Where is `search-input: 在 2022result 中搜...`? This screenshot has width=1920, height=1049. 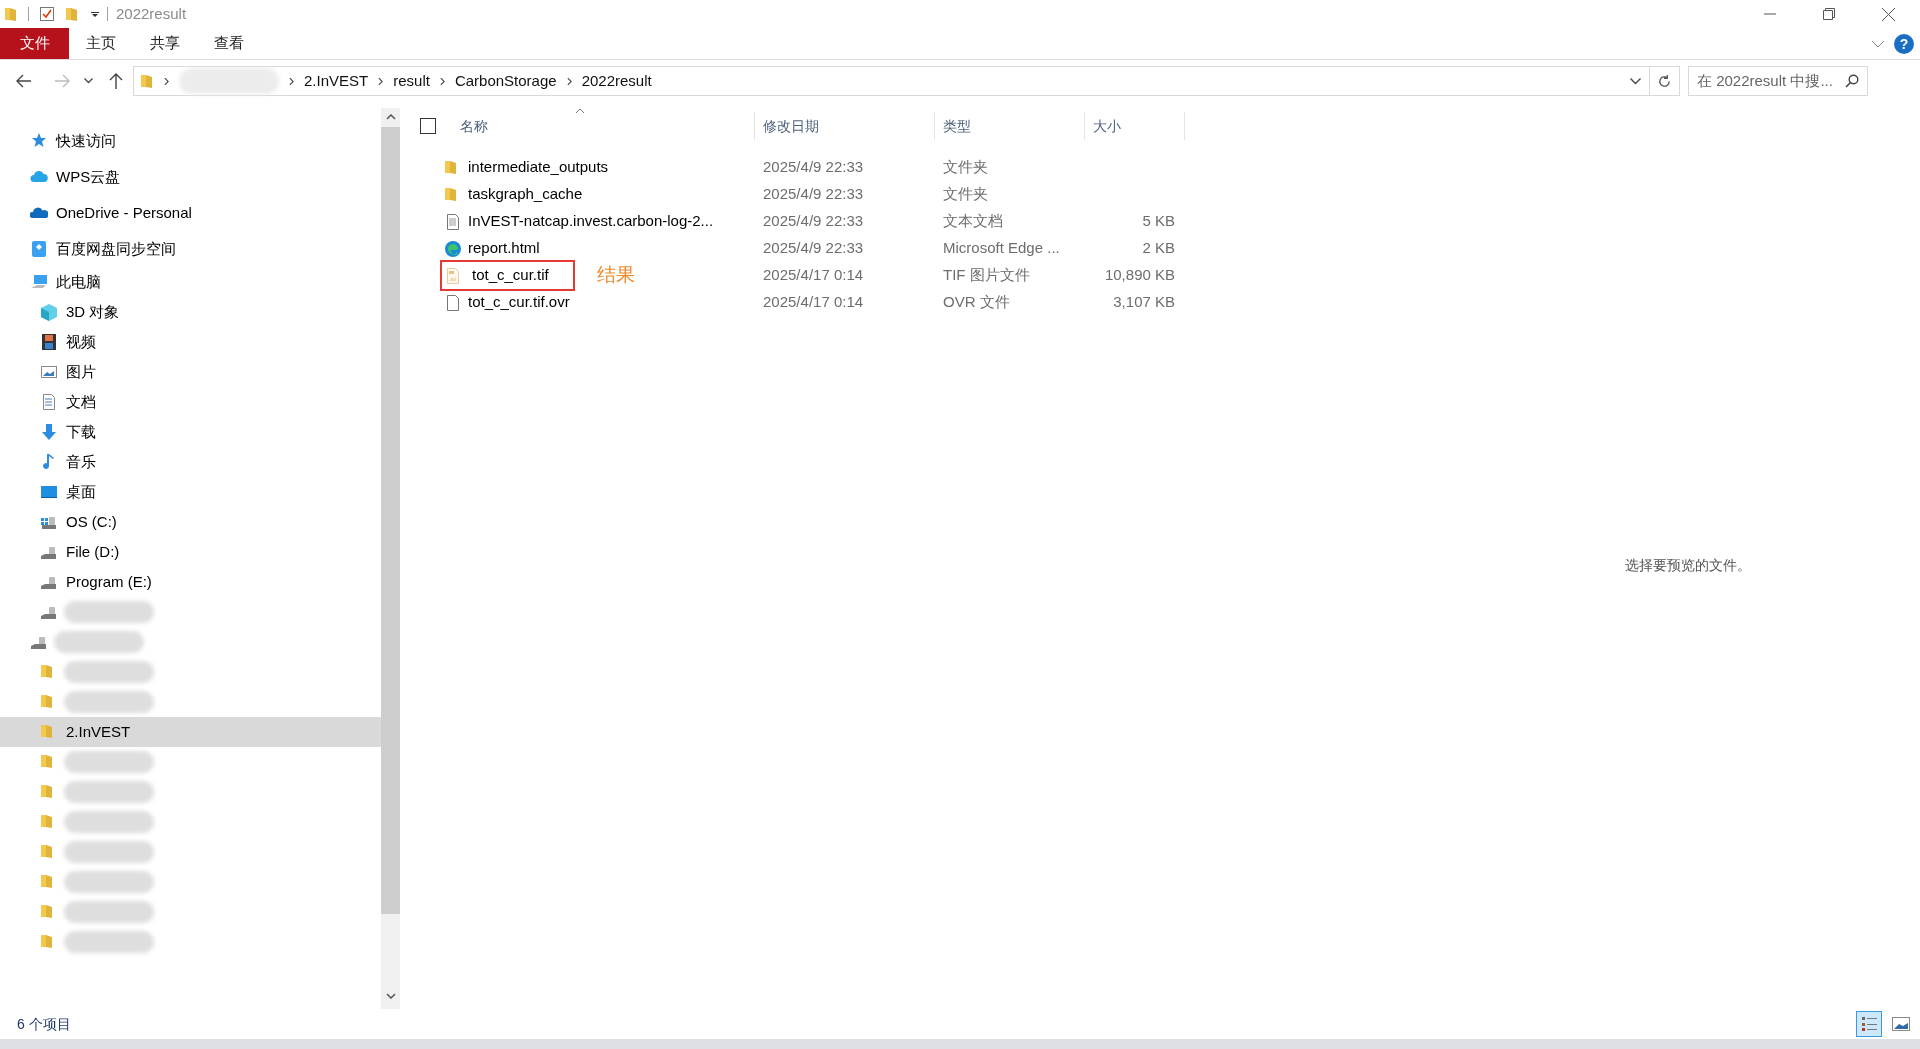 search-input: 在 2022result 中搜... is located at coordinates (1771, 81).